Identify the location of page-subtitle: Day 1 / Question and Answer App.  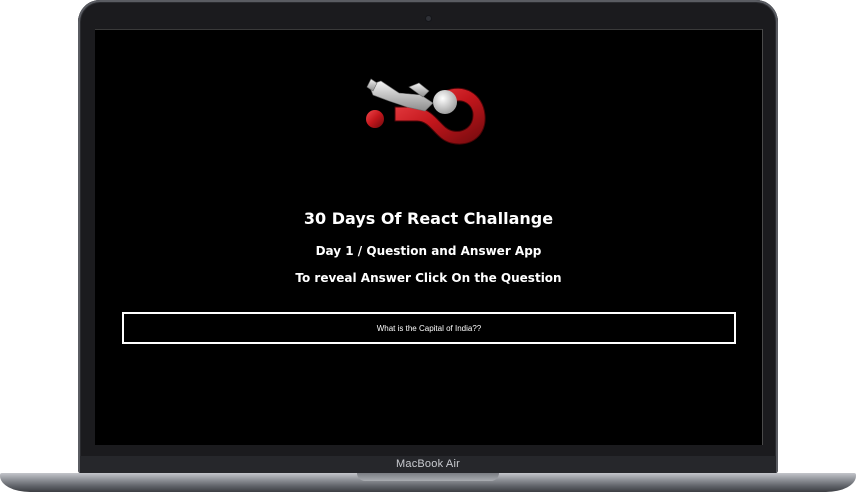
(428, 251).